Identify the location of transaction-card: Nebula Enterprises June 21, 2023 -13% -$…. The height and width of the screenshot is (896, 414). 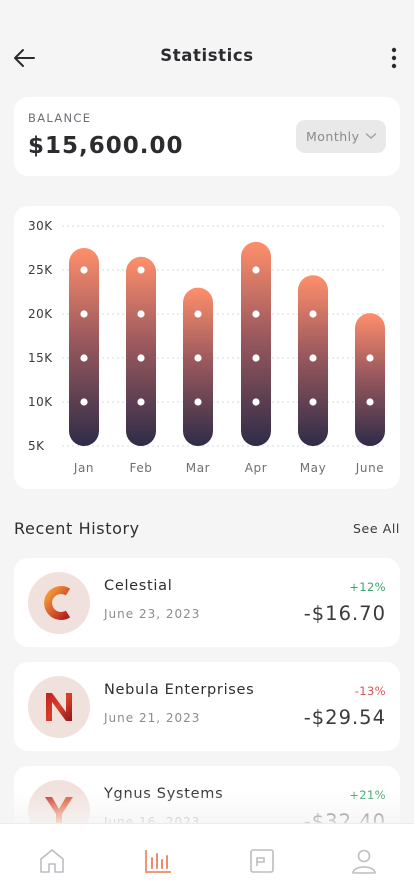
(207, 706).